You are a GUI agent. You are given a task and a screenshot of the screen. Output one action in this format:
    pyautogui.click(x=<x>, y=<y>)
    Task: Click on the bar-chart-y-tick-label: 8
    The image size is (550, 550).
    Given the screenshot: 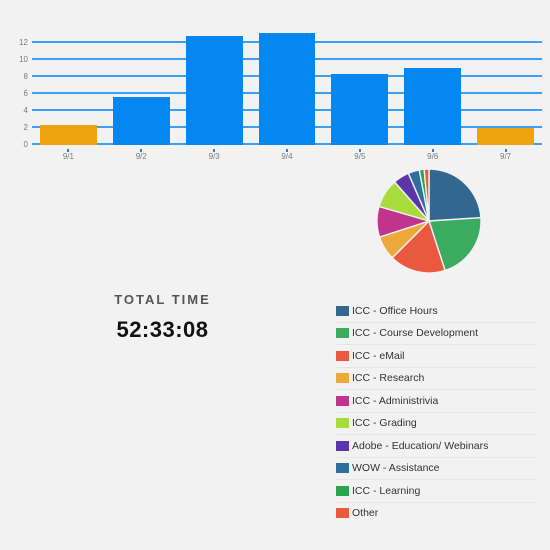 What is the action you would take?
    pyautogui.click(x=25, y=76)
    